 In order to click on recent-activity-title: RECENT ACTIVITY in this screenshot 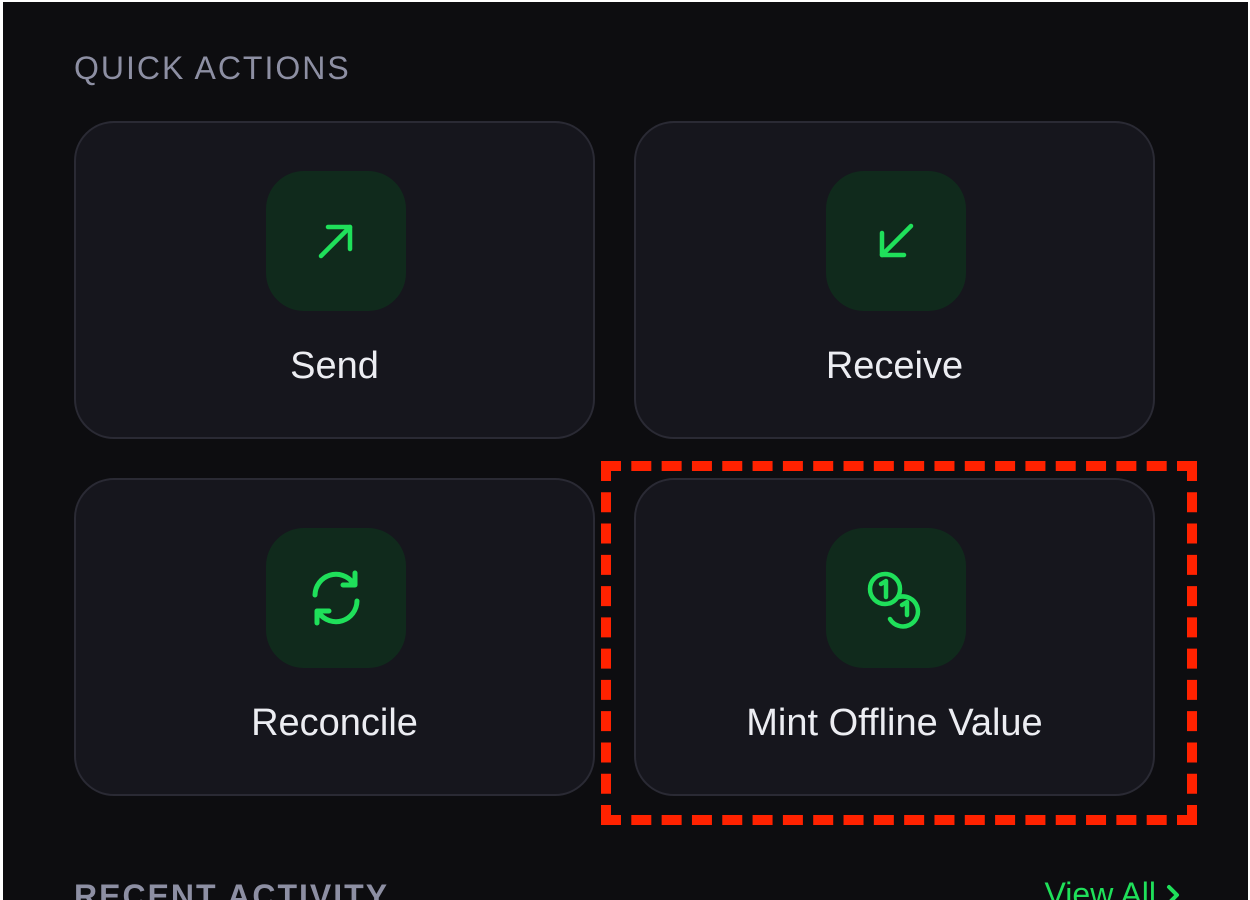, I will do `click(232, 889)`.